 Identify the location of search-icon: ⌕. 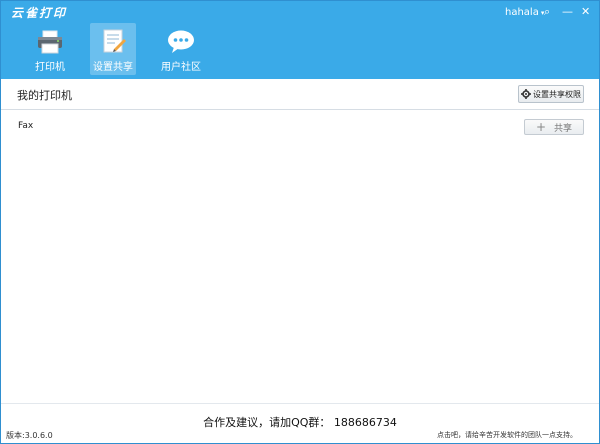
(547, 12).